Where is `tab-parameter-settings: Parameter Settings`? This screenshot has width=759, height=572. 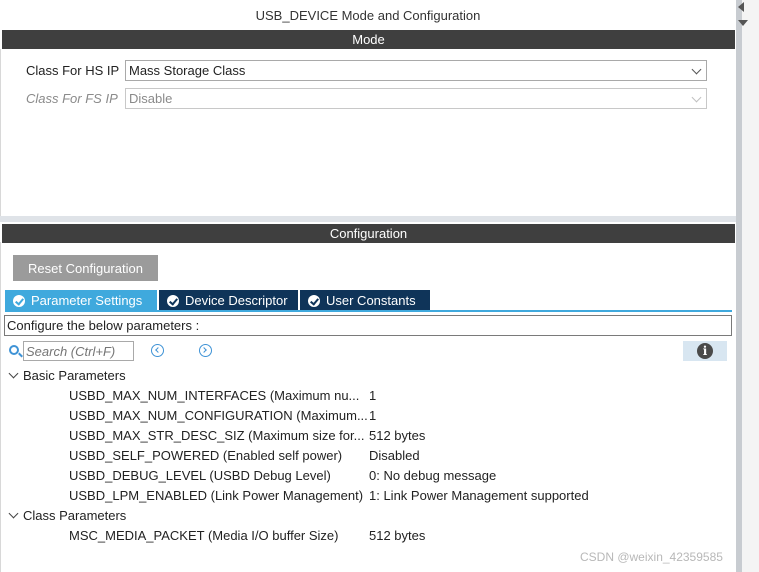 tab-parameter-settings: Parameter Settings is located at coordinates (81, 300).